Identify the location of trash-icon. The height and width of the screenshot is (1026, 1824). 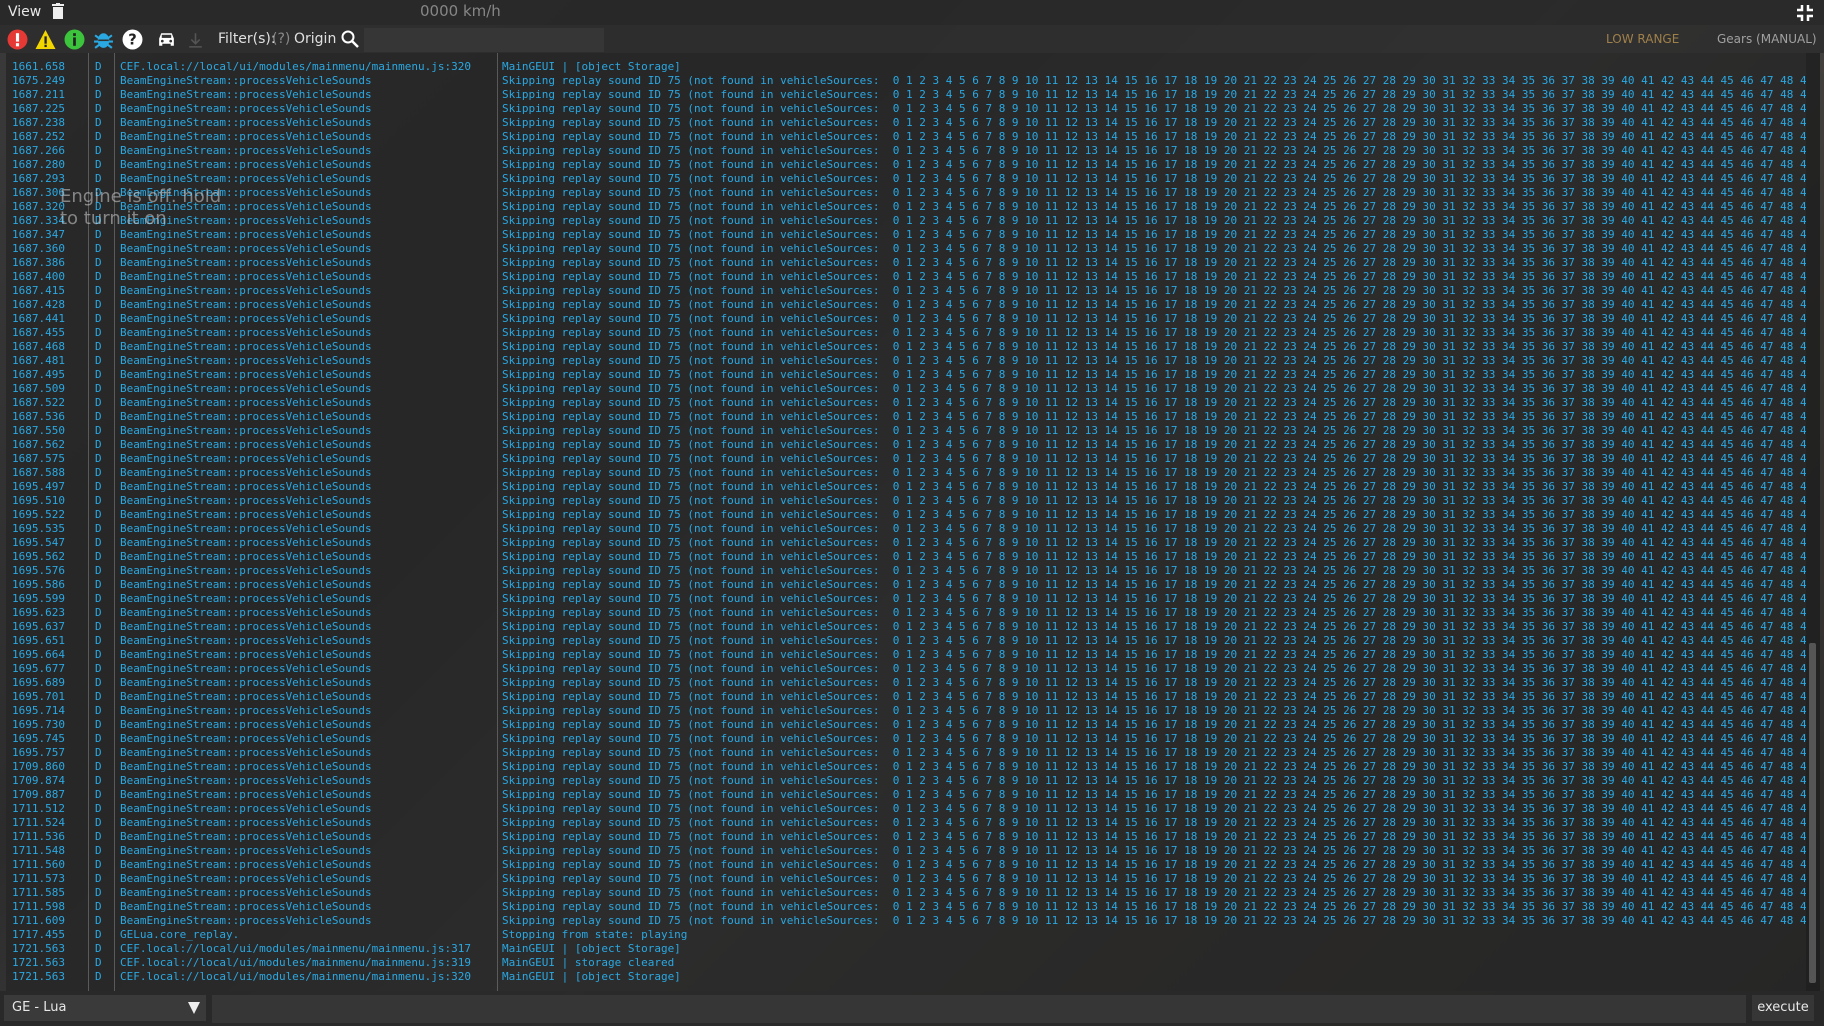
(58, 11).